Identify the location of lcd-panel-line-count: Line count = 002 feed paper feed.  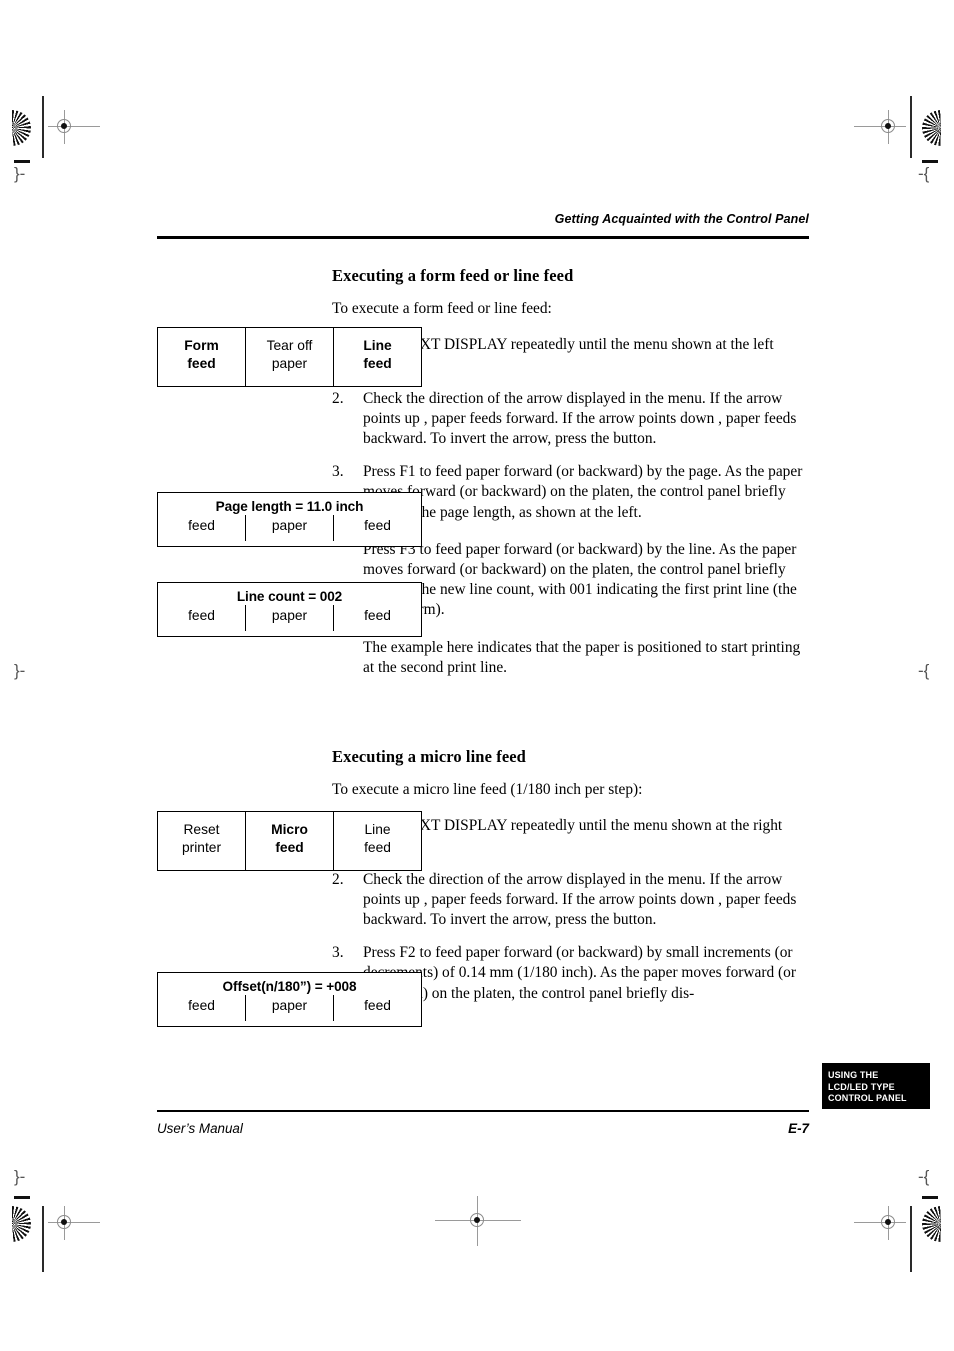
(289, 609).